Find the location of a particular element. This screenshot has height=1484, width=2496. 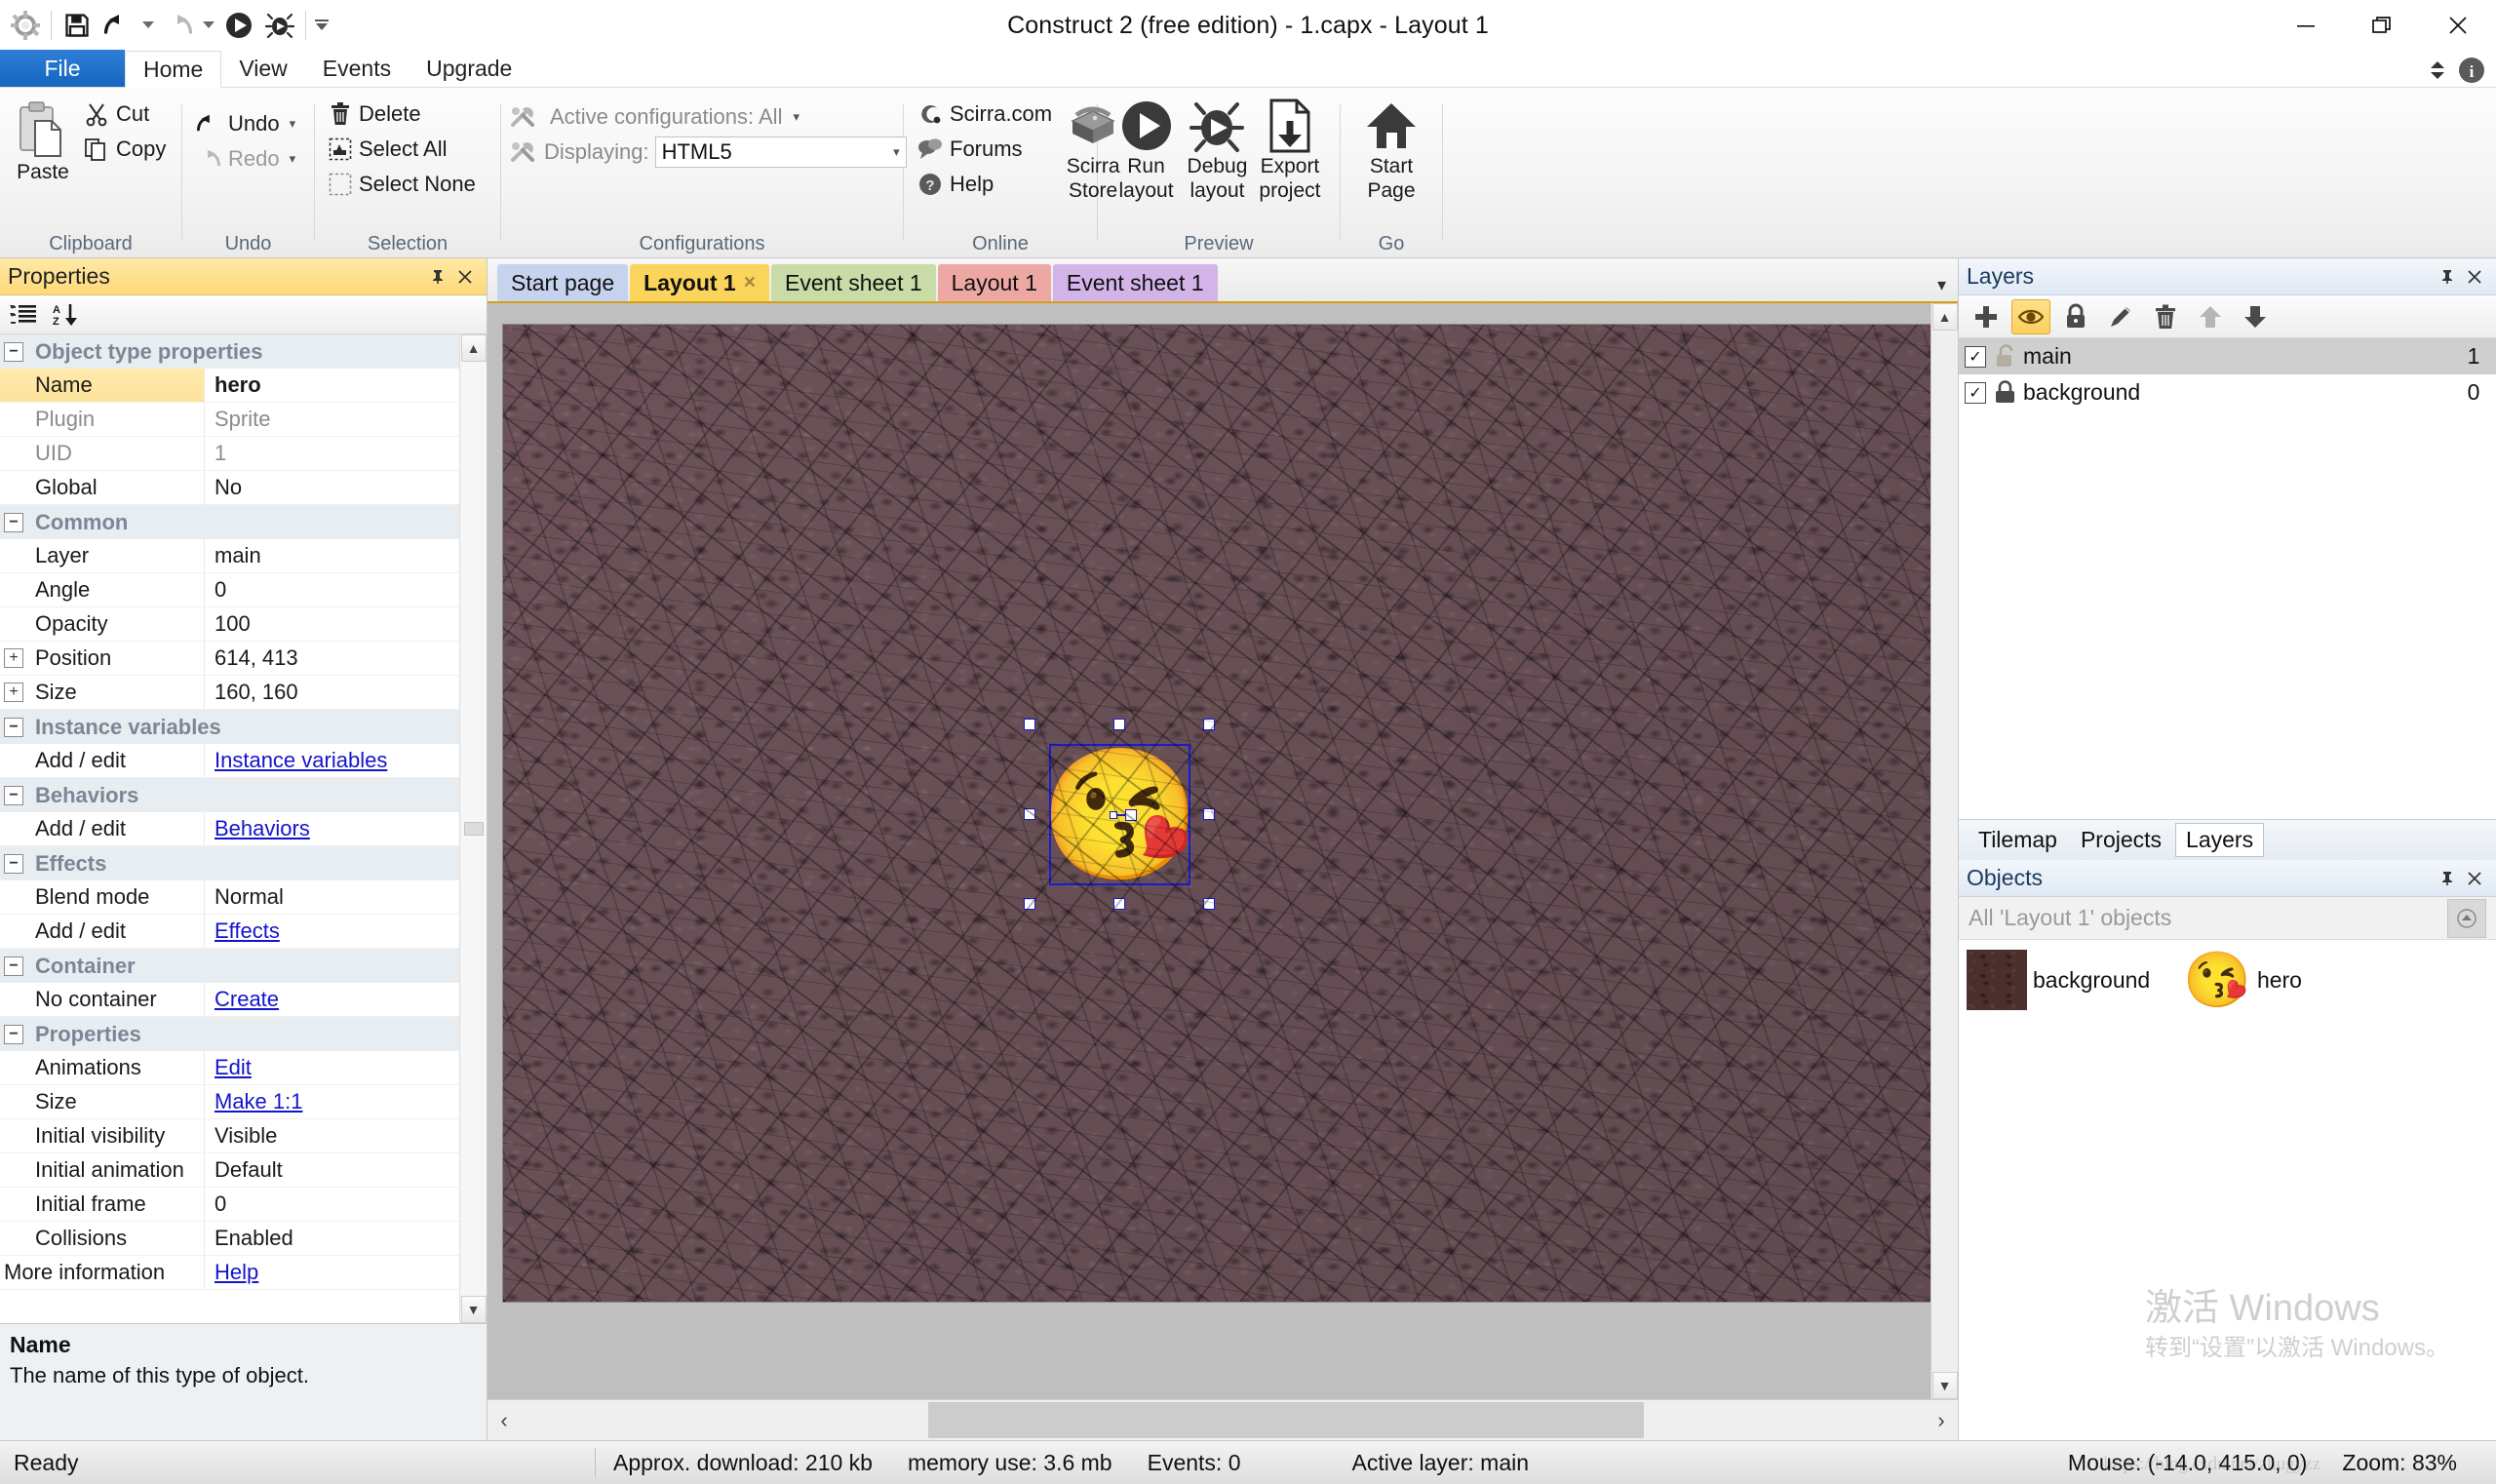

move-up-icon is located at coordinates (2210, 316).